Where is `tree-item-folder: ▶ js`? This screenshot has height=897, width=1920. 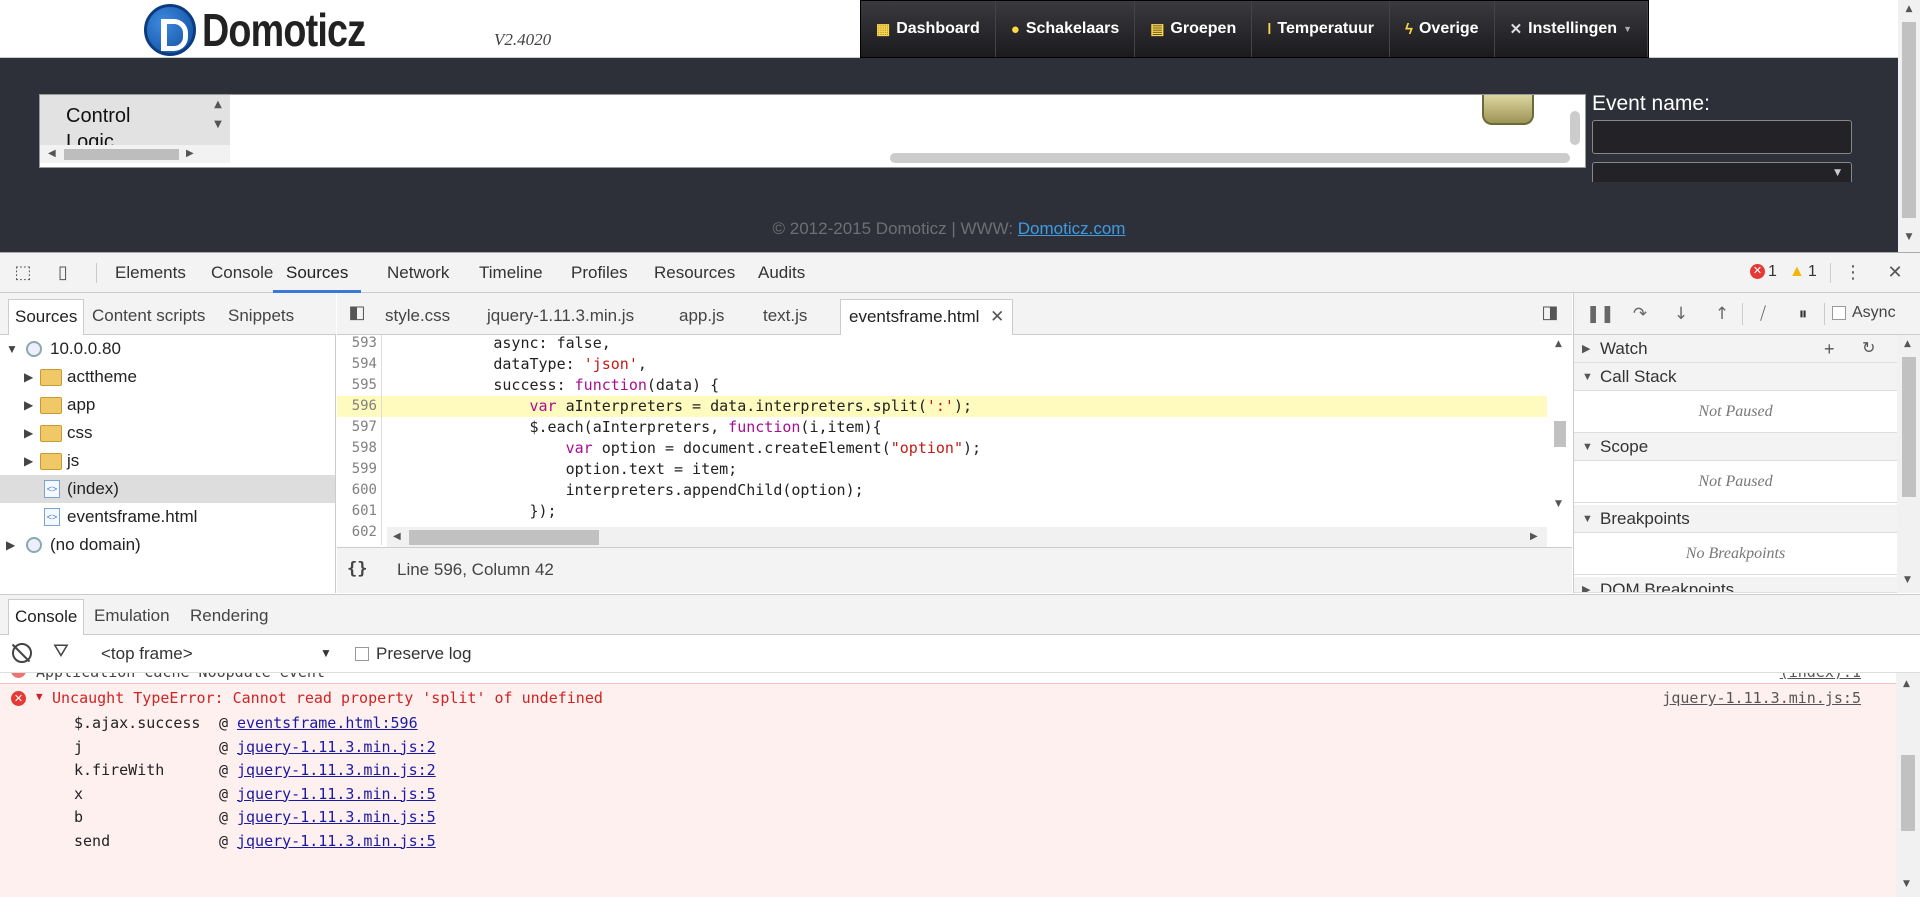 tree-item-folder: ▶ js is located at coordinates (167, 461).